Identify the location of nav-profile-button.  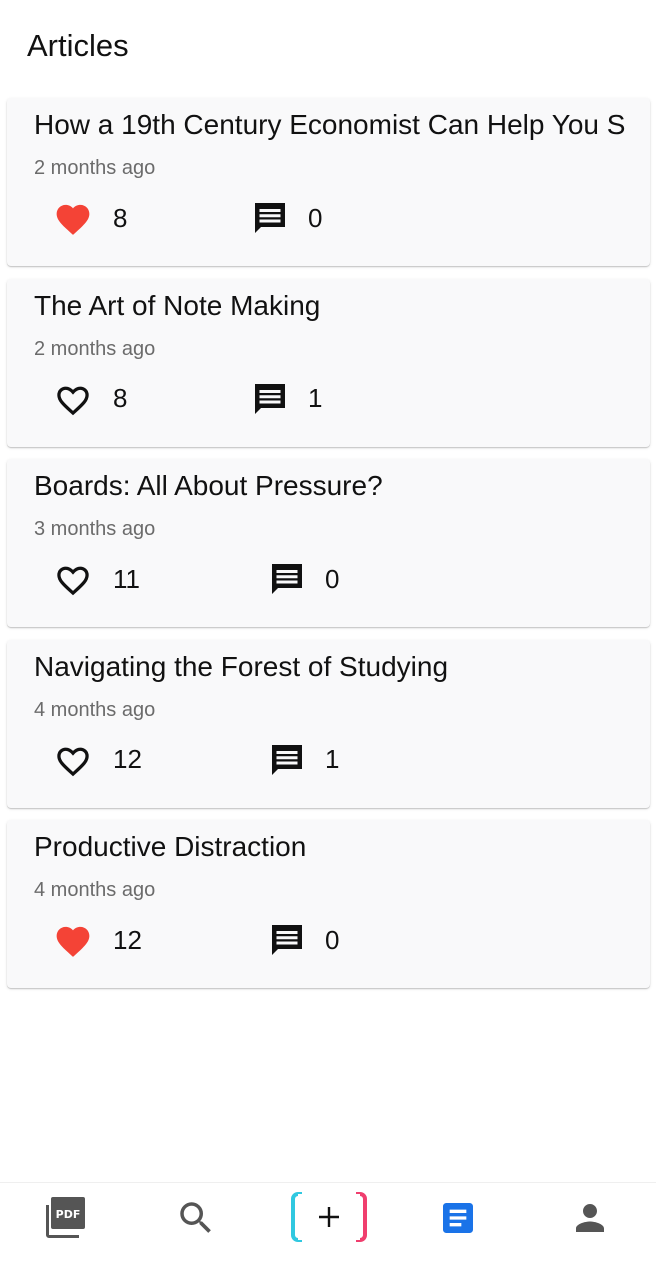
(590, 1220).